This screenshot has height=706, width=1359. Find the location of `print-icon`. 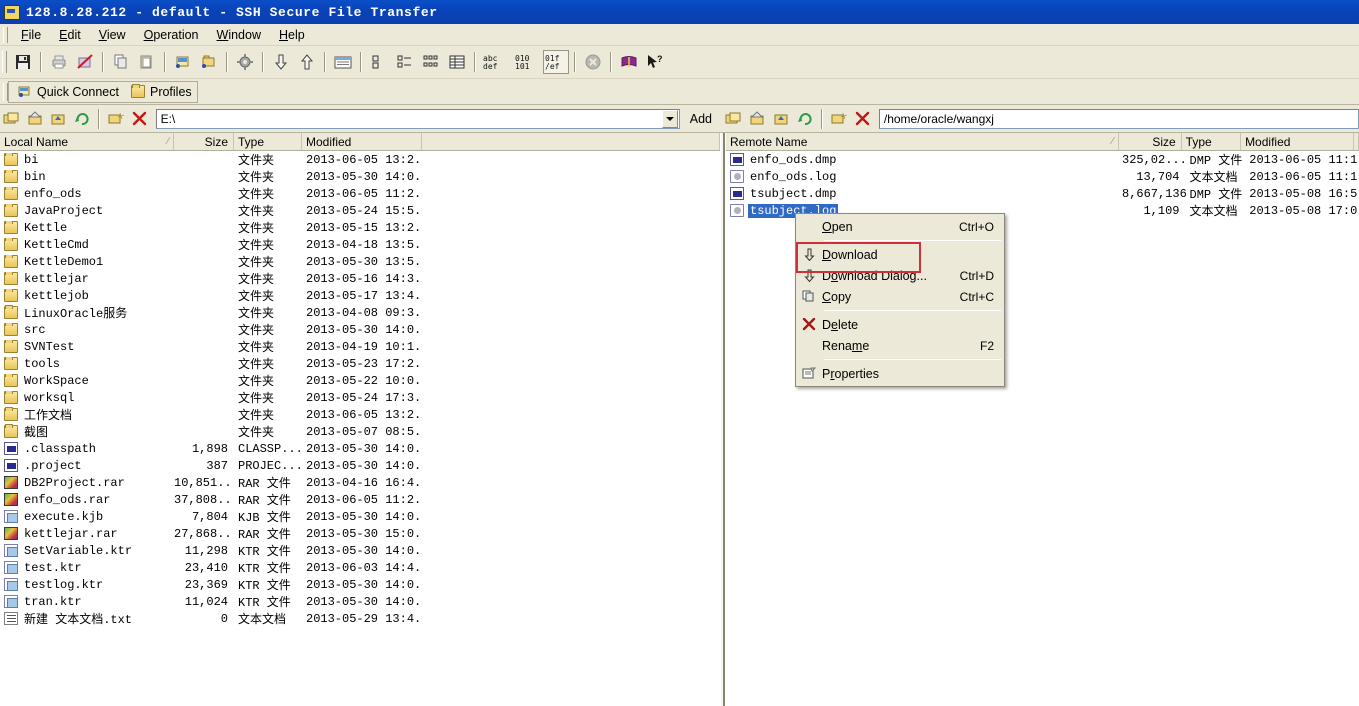

print-icon is located at coordinates (59, 62).